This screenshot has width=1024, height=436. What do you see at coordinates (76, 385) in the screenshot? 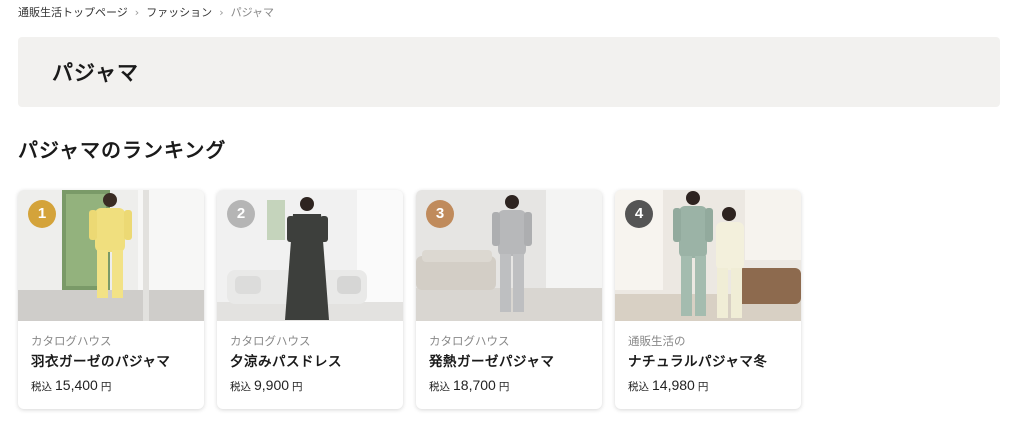
I see `price-value: 15,400` at bounding box center [76, 385].